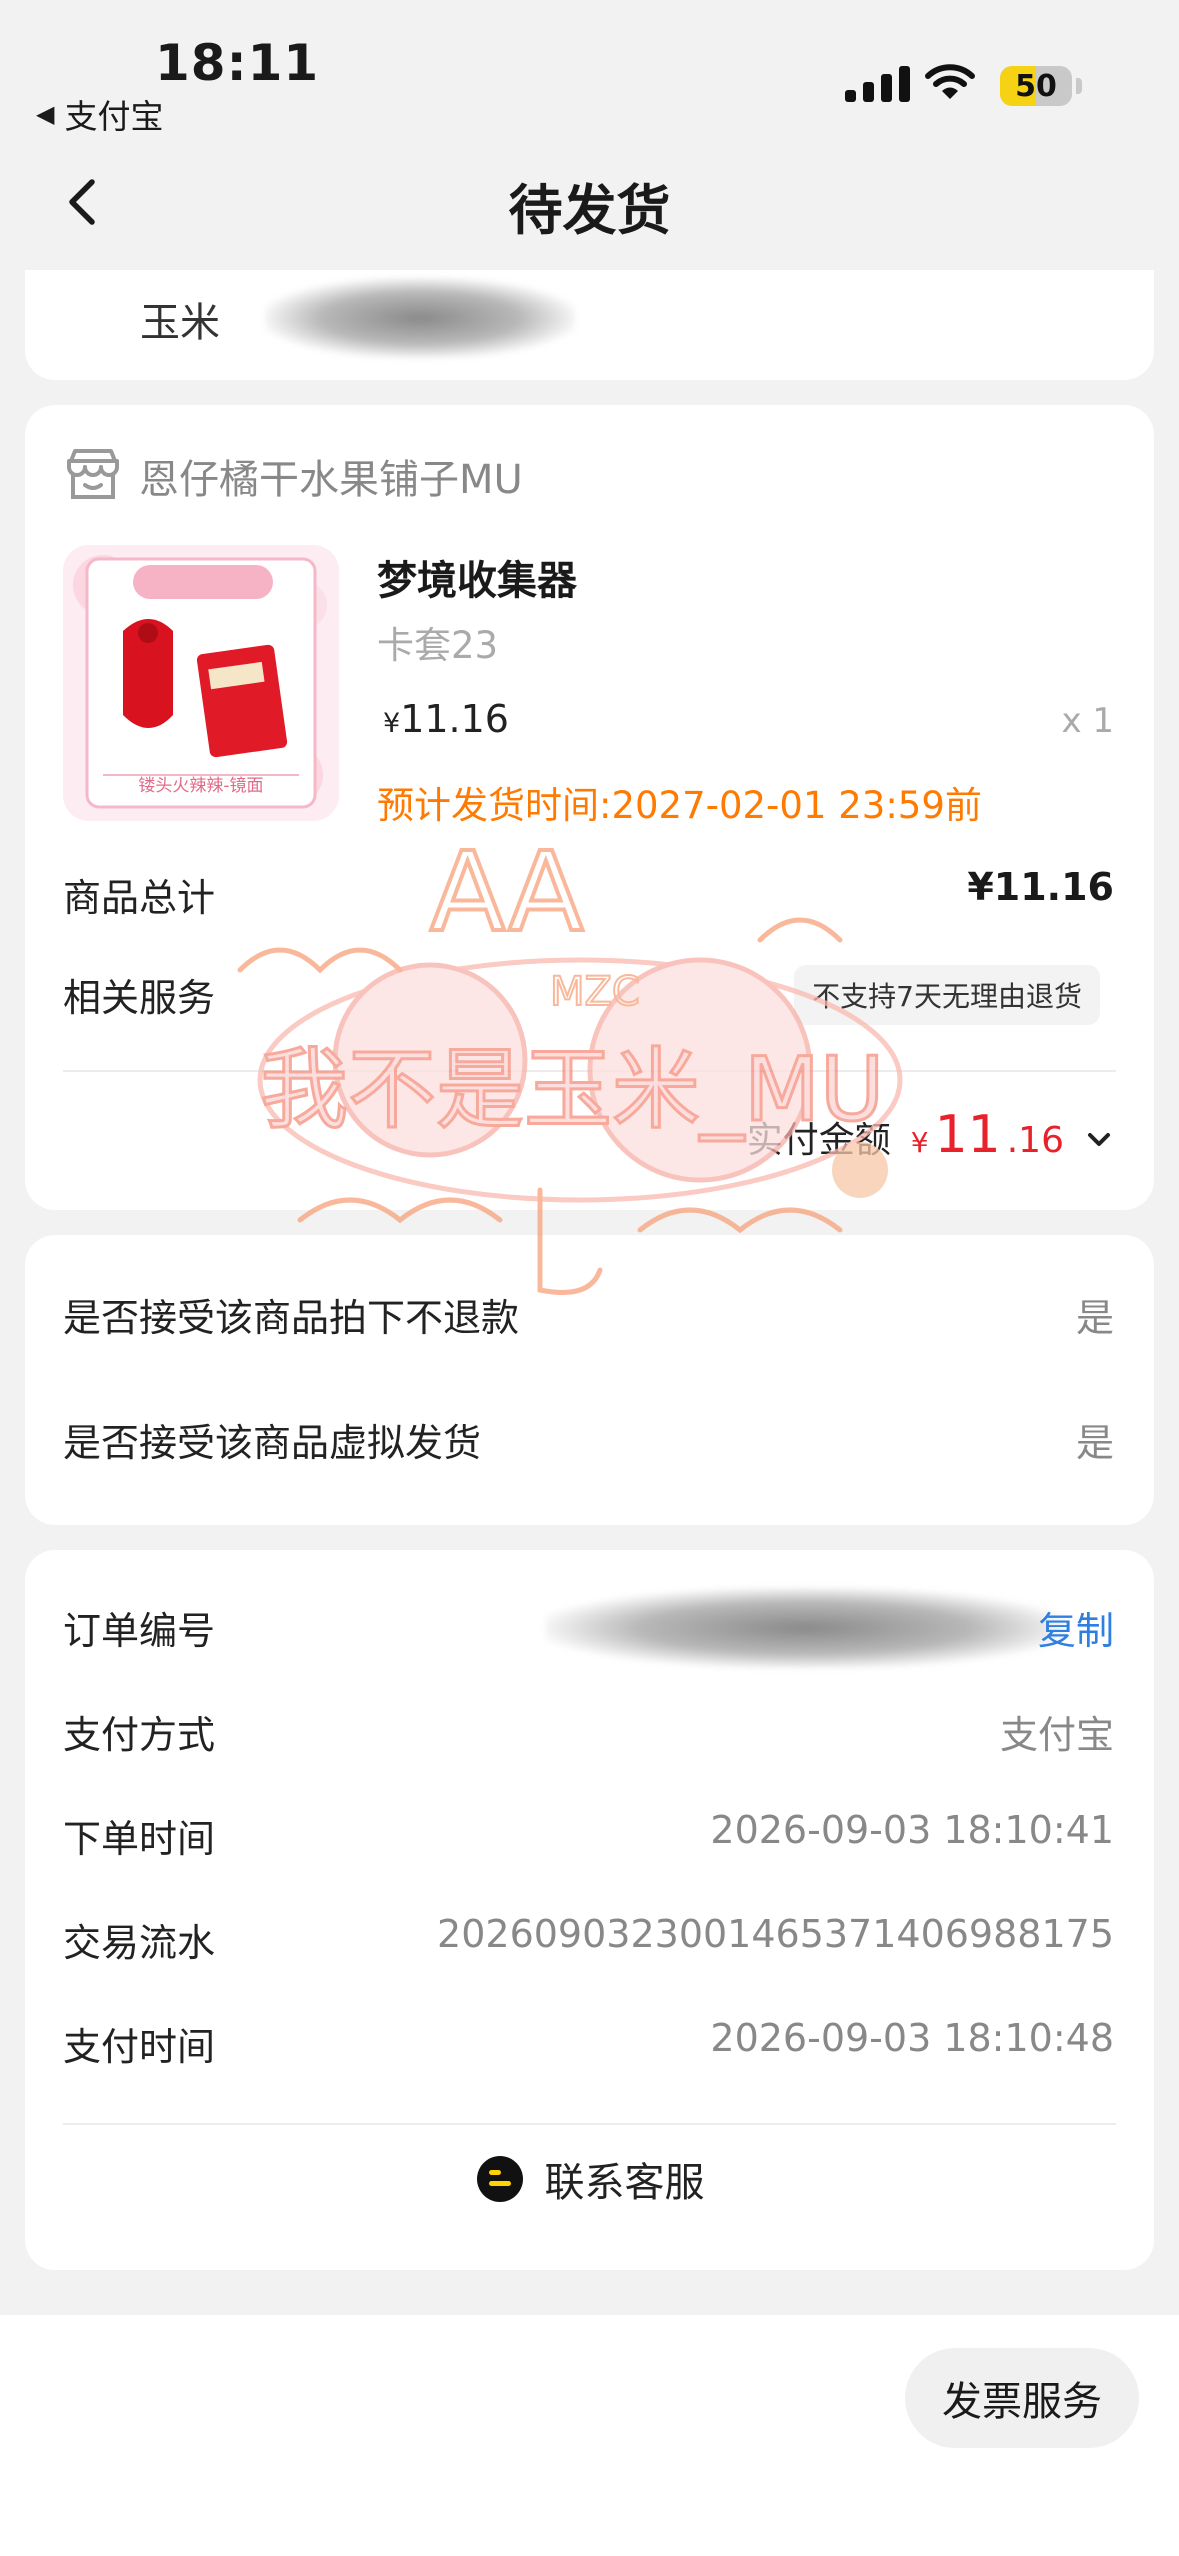  Describe the element at coordinates (139, 998) in the screenshot. I see `service-label: 相关服务` at that location.